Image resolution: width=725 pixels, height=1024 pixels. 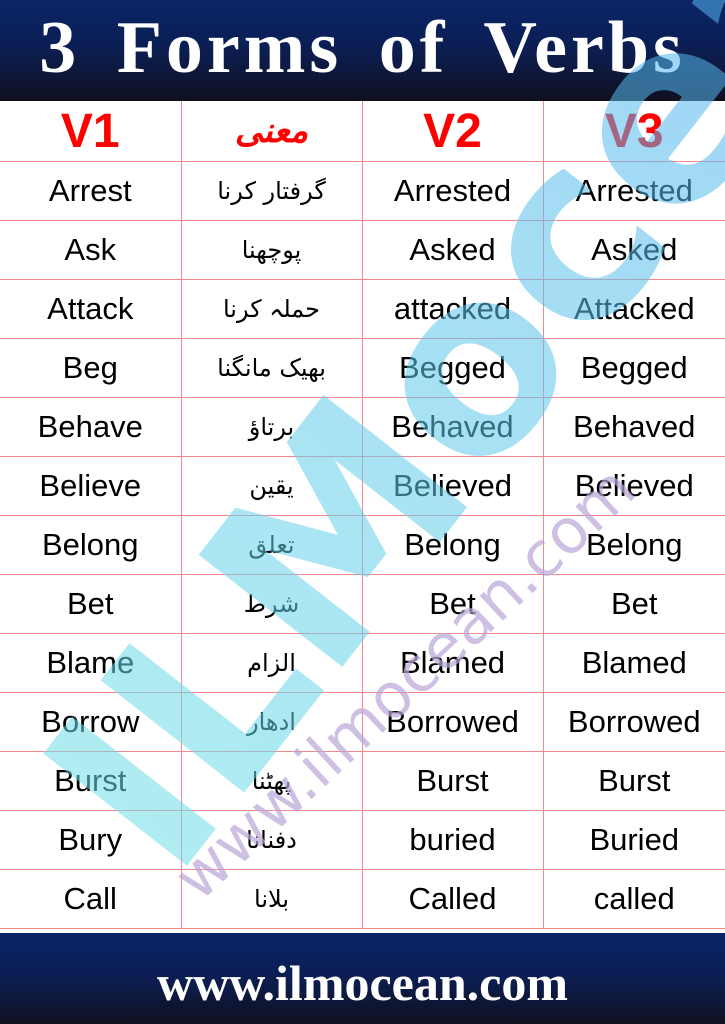 I want to click on cell-meaning: گرفتار کرنا, so click(x=272, y=191).